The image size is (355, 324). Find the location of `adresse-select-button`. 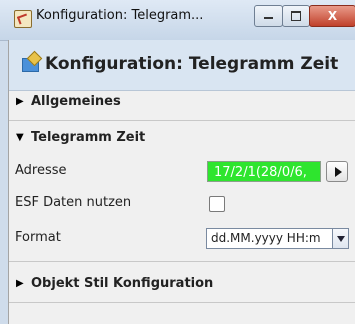

adresse-select-button is located at coordinates (337, 171).